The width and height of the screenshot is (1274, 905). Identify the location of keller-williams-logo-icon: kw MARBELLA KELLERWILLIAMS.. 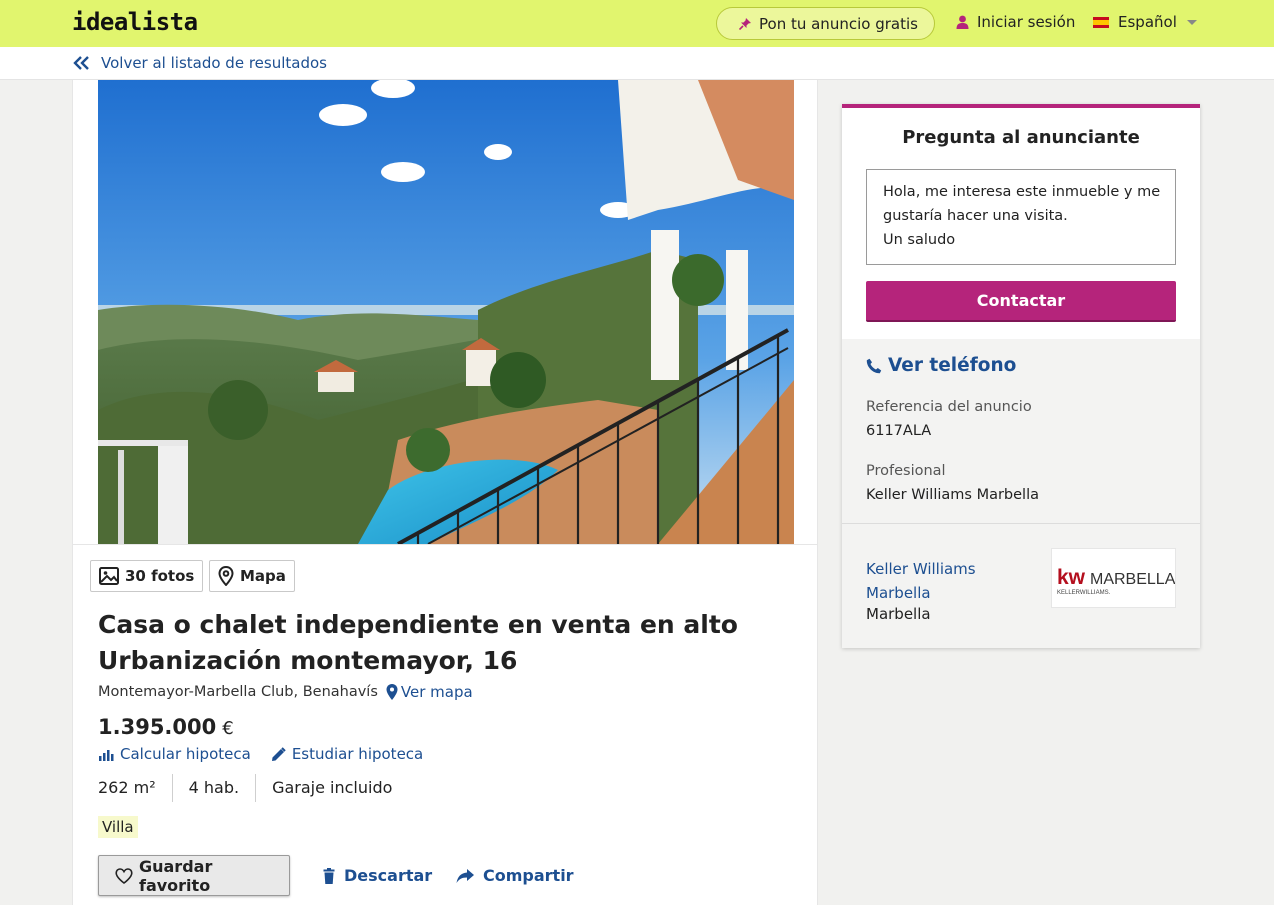
(1116, 581).